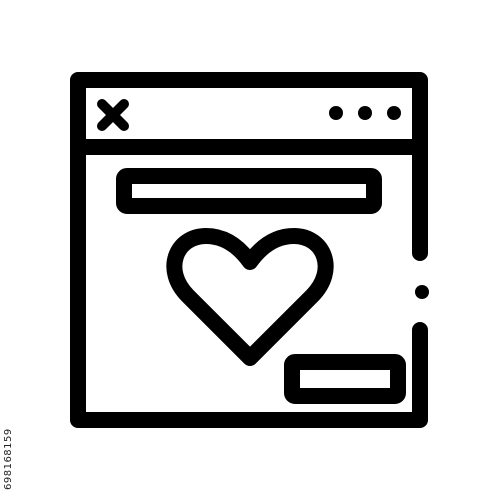 The image size is (500, 500). What do you see at coordinates (345, 379) in the screenshot?
I see `action-button-shape` at bounding box center [345, 379].